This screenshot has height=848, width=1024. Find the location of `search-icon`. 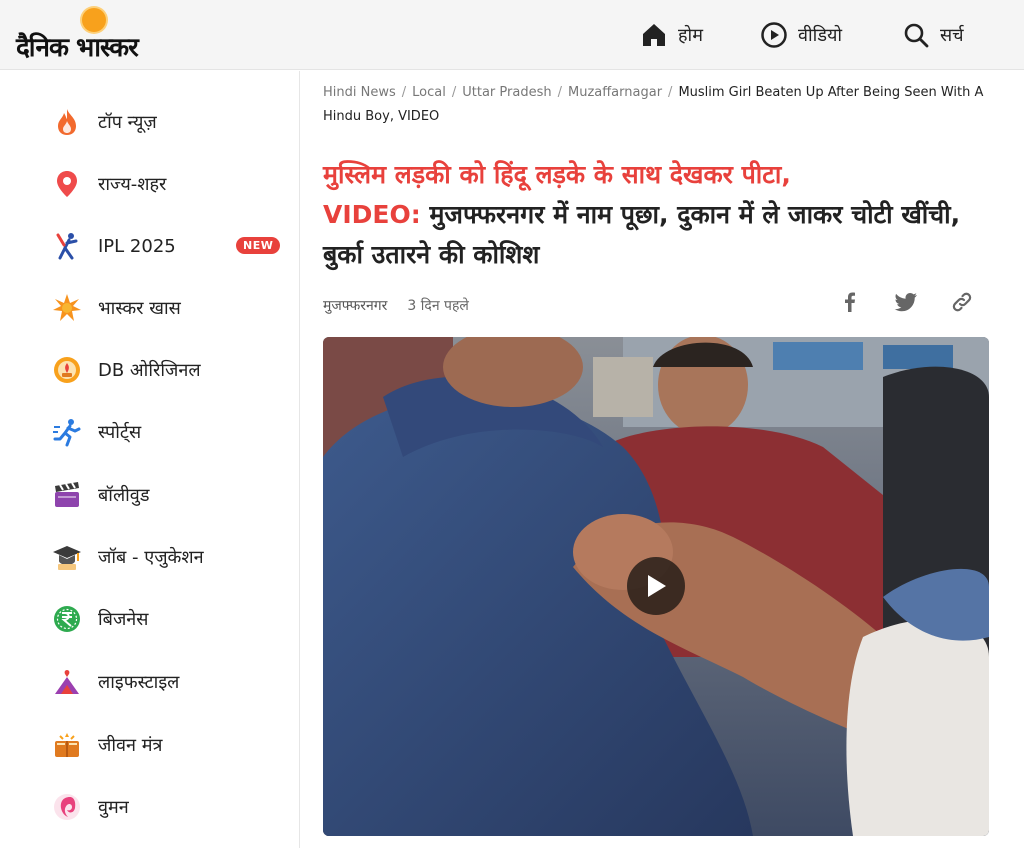

search-icon is located at coordinates (916, 35).